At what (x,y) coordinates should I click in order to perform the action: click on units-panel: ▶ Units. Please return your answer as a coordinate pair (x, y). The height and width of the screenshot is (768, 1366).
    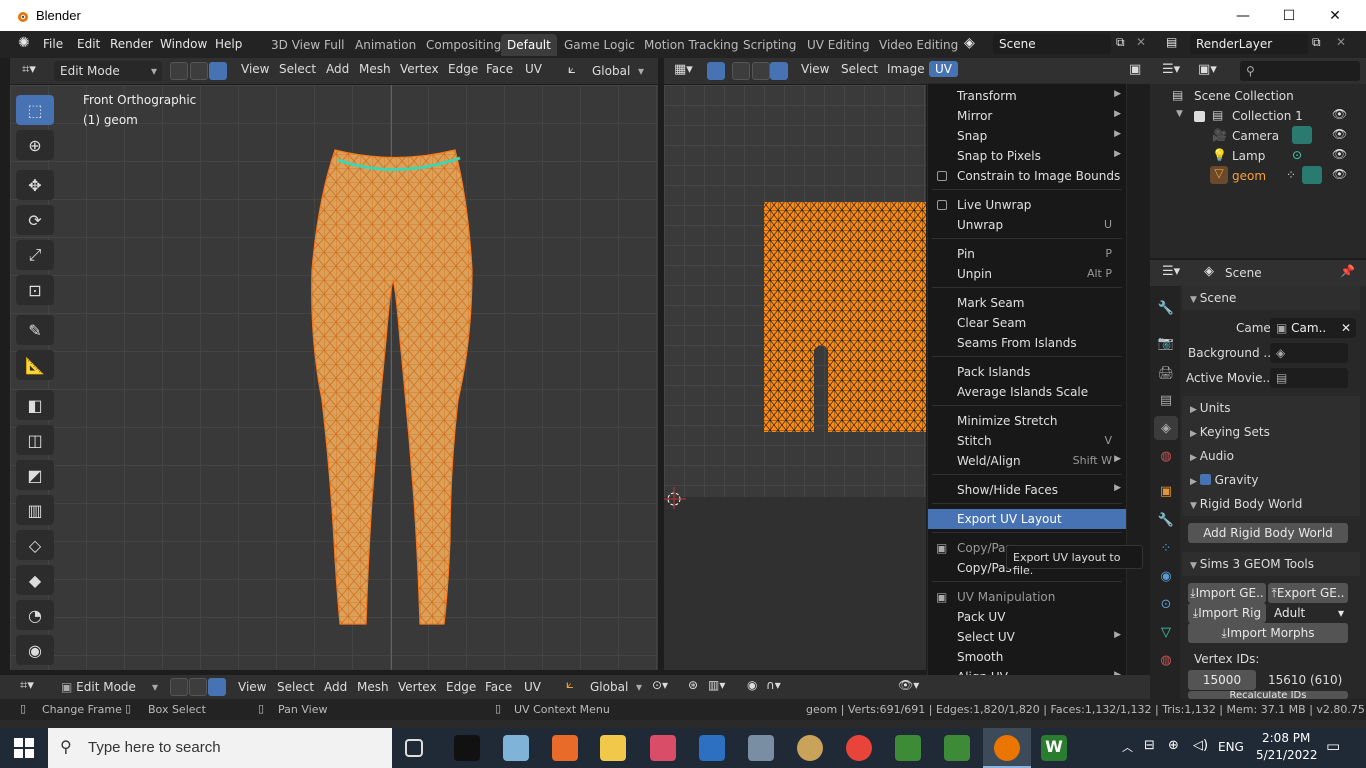
    Looking at the image, I should click on (1271, 408).